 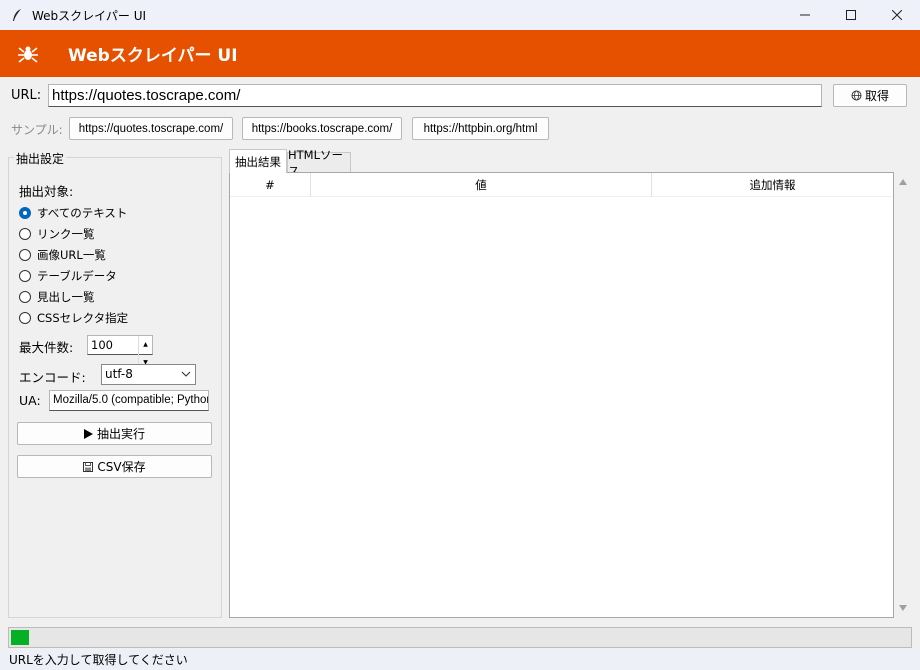 What do you see at coordinates (153, 56) in the screenshot?
I see `header-title: Webスクレイパー UI` at bounding box center [153, 56].